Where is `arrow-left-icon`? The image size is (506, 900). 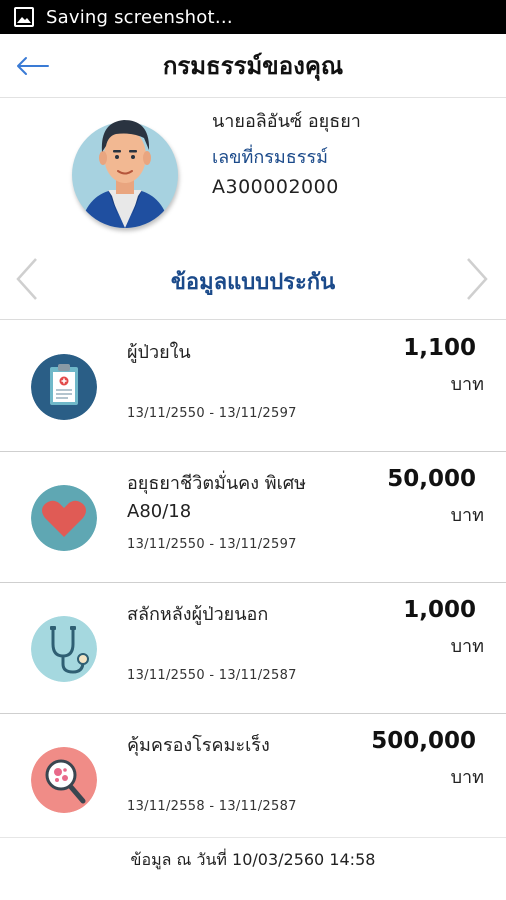 arrow-left-icon is located at coordinates (33, 66).